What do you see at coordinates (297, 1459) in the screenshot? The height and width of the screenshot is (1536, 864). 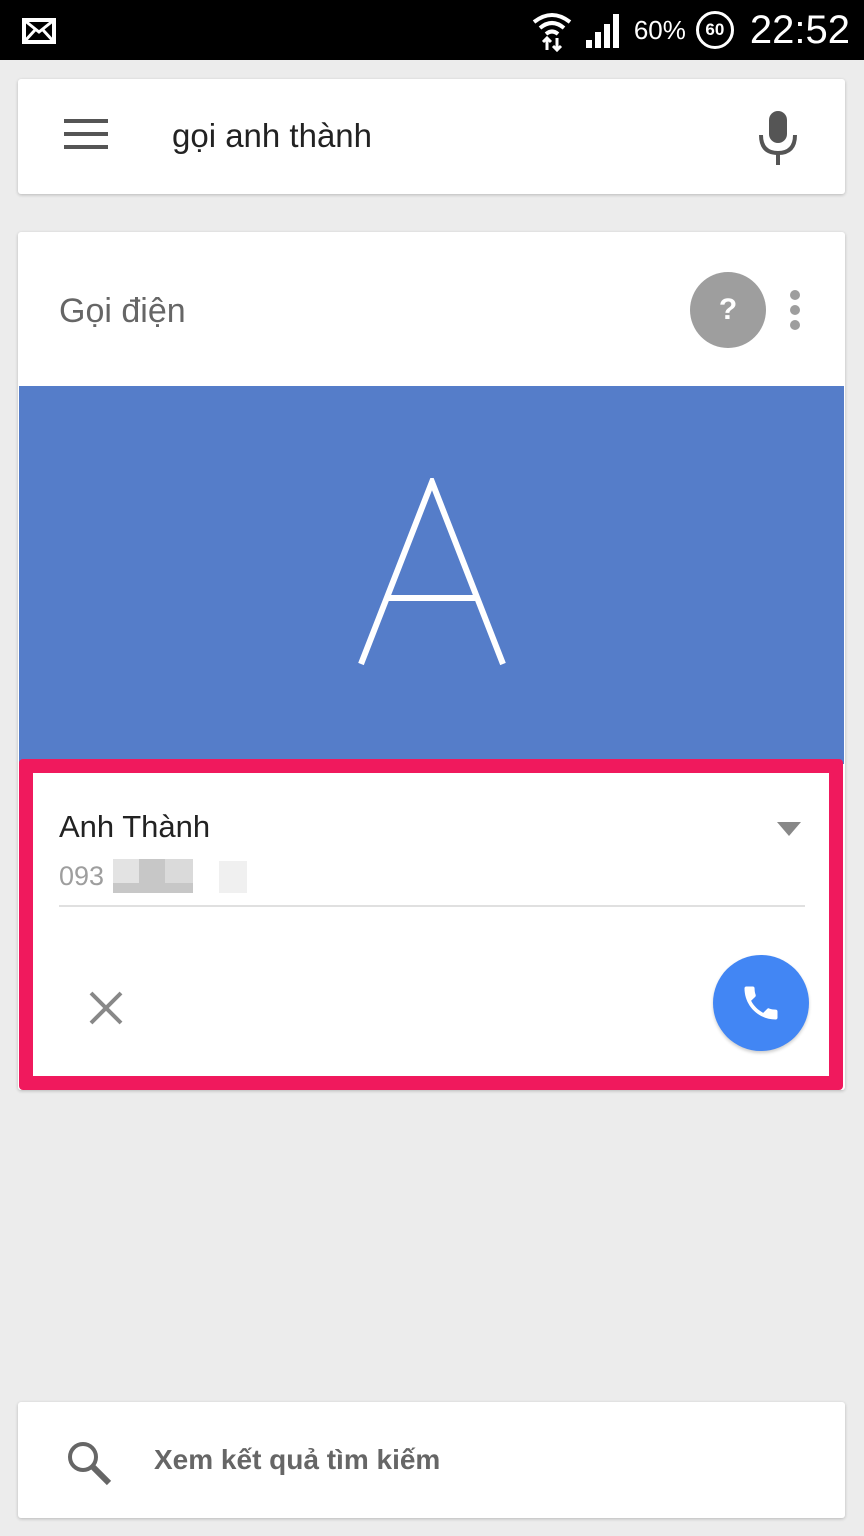 I see `results-label: Xem kết quả tìm kiếm` at bounding box center [297, 1459].